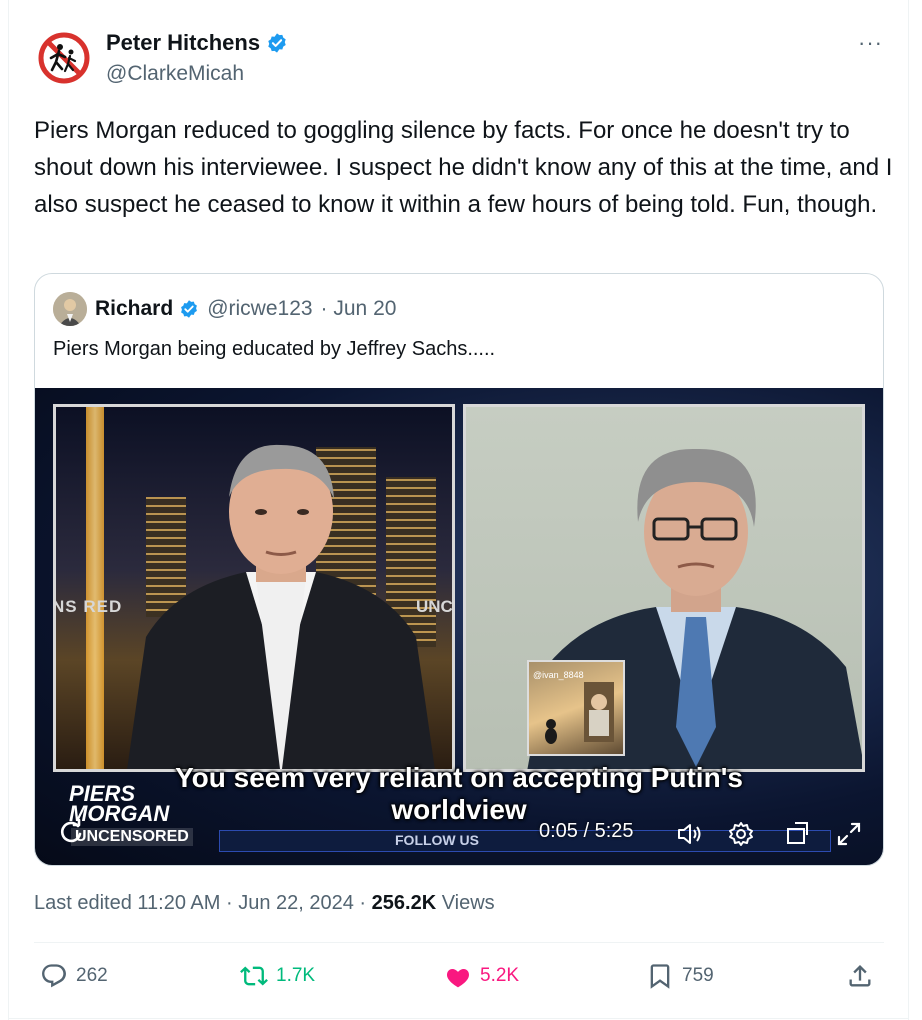 The width and height of the screenshot is (922, 1020). I want to click on share-button, so click(860, 976).